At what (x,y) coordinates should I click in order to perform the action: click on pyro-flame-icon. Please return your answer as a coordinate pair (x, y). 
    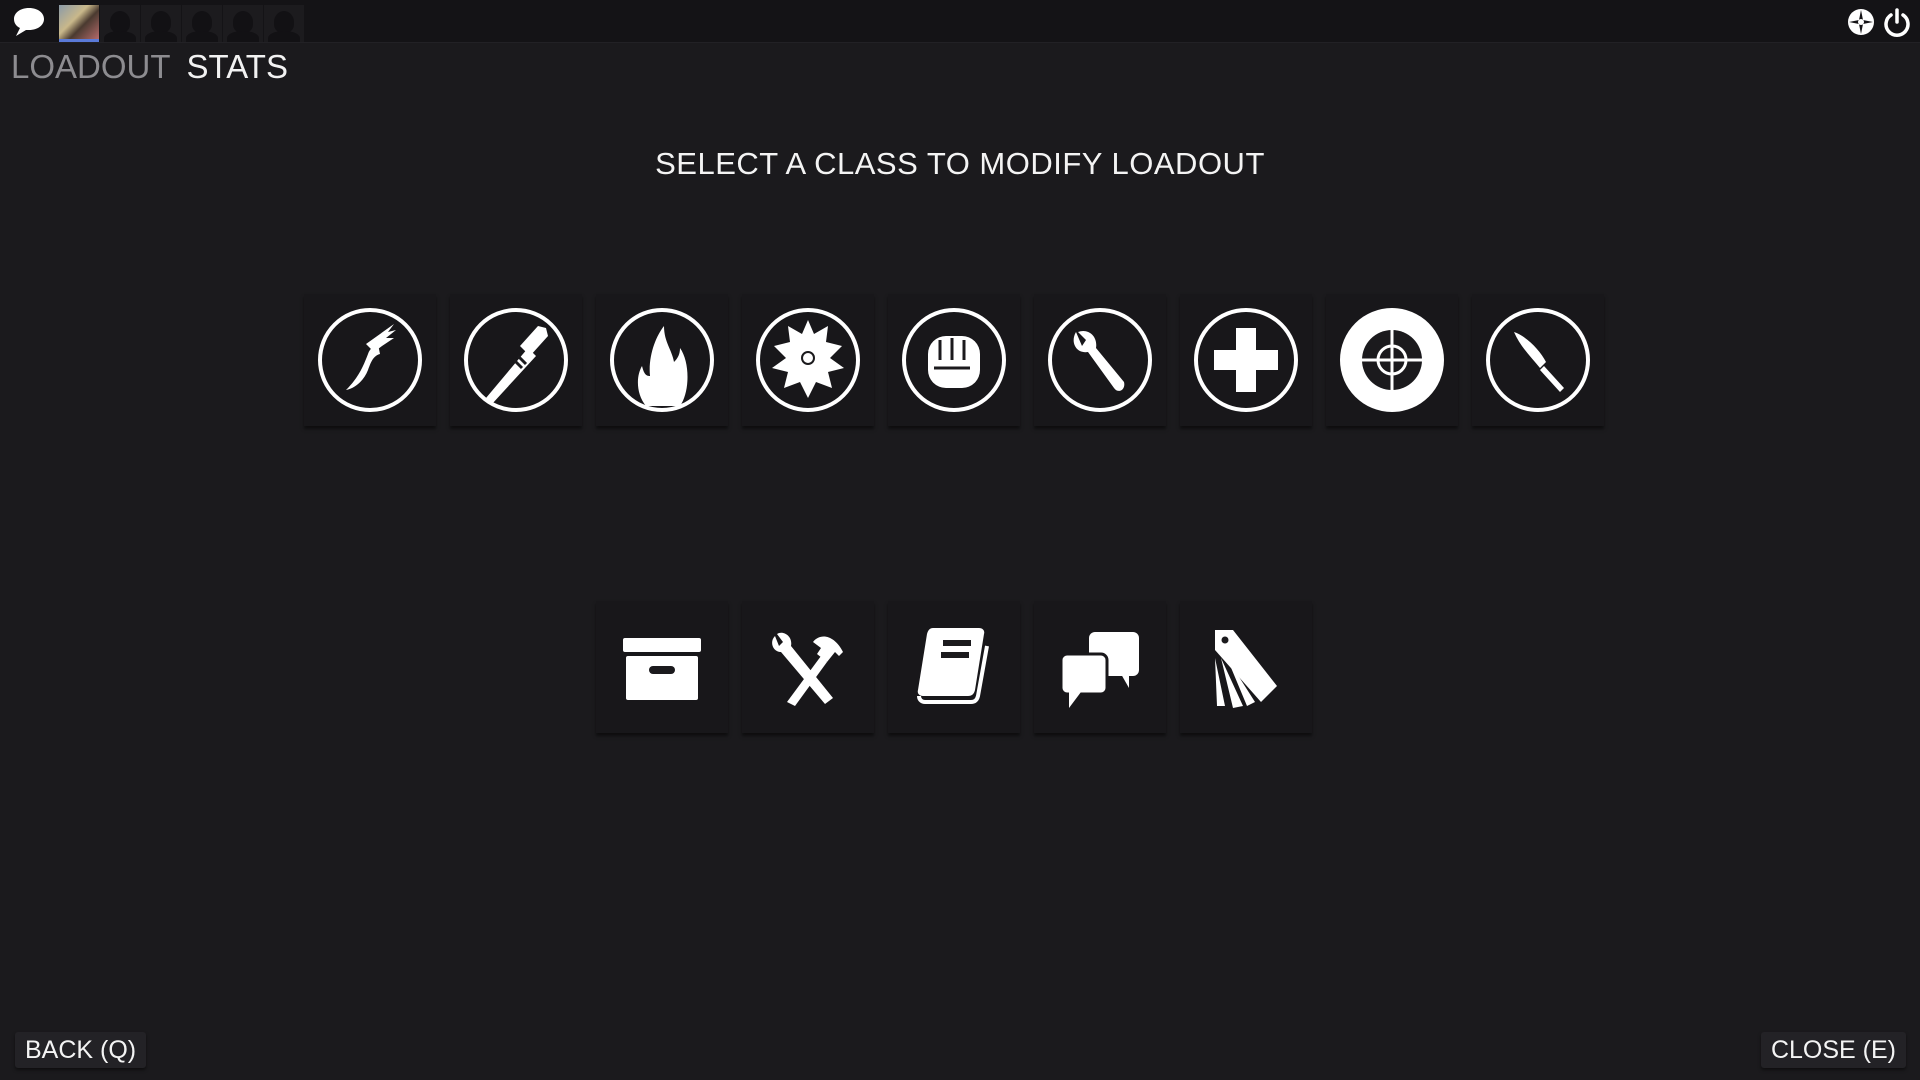
    Looking at the image, I should click on (662, 360).